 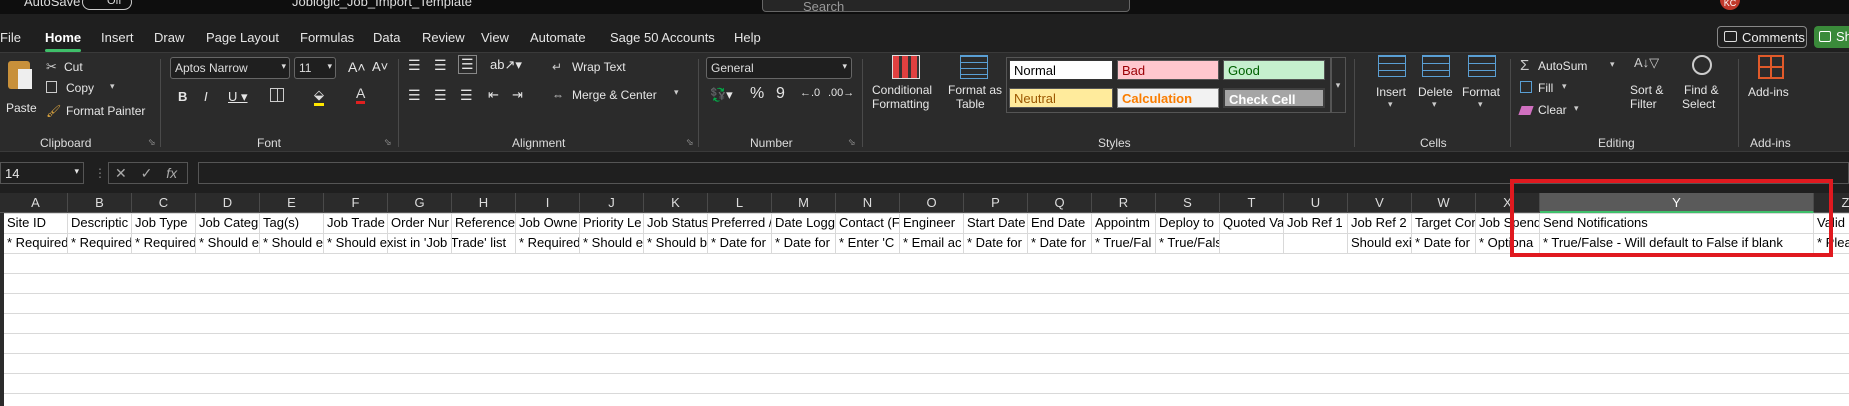 I want to click on number-format-dropdown: General ▾, so click(x=779, y=68).